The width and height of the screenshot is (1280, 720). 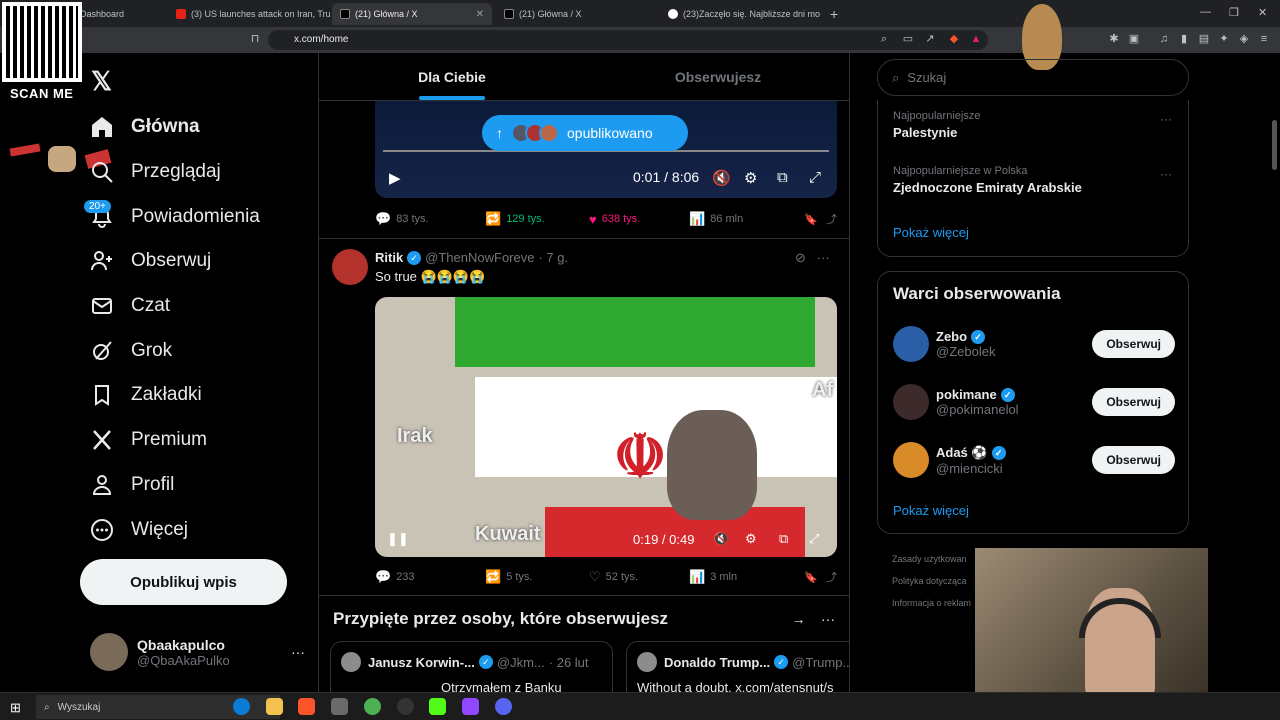 What do you see at coordinates (241, 706) in the screenshot?
I see `edge-icon` at bounding box center [241, 706].